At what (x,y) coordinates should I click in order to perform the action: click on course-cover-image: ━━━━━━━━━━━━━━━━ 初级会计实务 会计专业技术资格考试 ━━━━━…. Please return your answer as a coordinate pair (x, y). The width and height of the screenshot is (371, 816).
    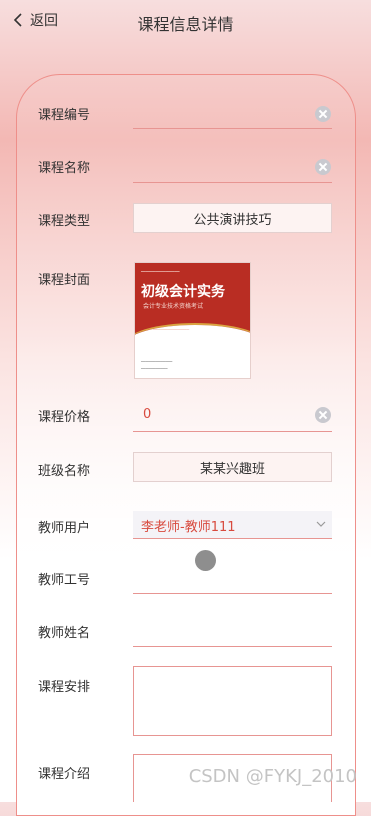
    Looking at the image, I should click on (192, 320).